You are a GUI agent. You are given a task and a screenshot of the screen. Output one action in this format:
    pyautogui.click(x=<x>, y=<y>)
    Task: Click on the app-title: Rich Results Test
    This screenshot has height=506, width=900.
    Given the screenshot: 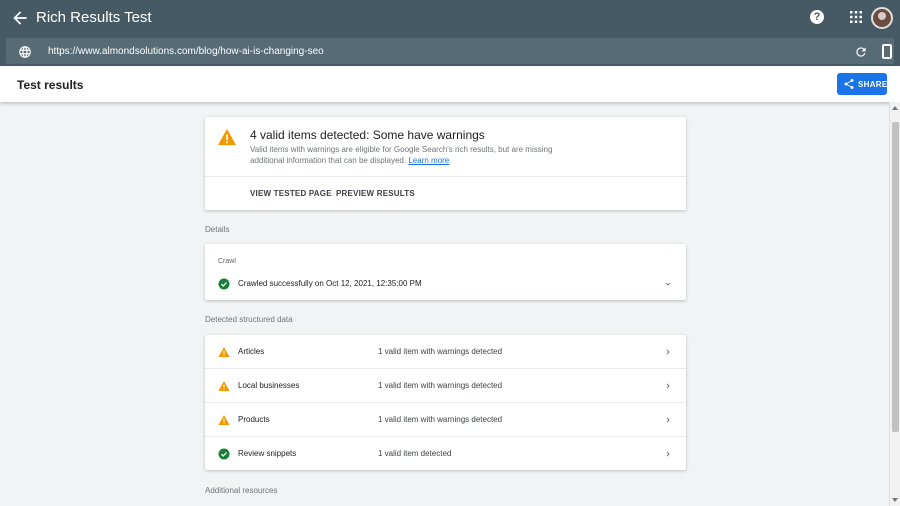 What is the action you would take?
    pyautogui.click(x=94, y=17)
    